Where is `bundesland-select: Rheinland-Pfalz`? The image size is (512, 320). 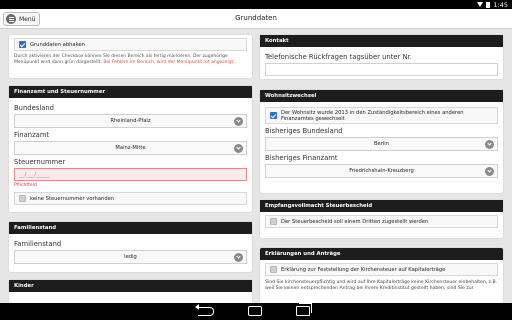 bundesland-select: Rheinland-Pfalz is located at coordinates (130, 121).